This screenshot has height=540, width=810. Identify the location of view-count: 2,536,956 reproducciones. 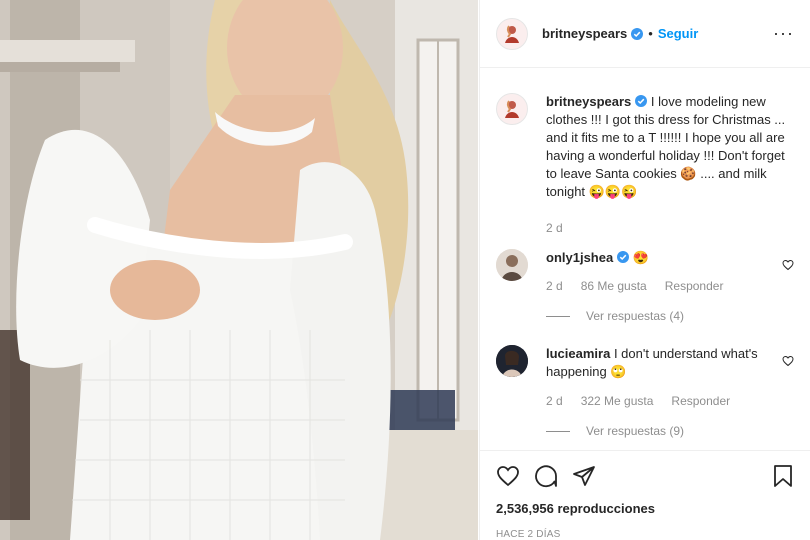
(645, 508).